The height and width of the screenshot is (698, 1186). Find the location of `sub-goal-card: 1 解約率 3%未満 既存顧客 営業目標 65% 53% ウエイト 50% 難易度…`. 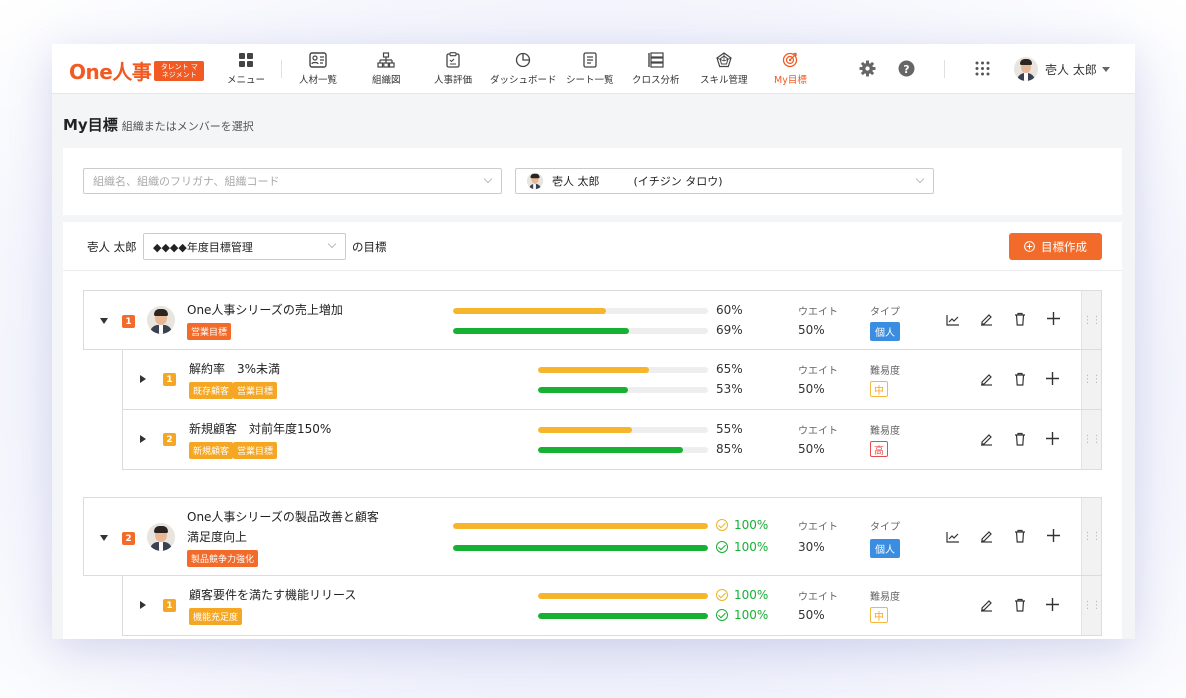

sub-goal-card: 1 解約率 3%未満 既存顧客 営業目標 65% 53% ウエイト 50% 難易度… is located at coordinates (612, 379).